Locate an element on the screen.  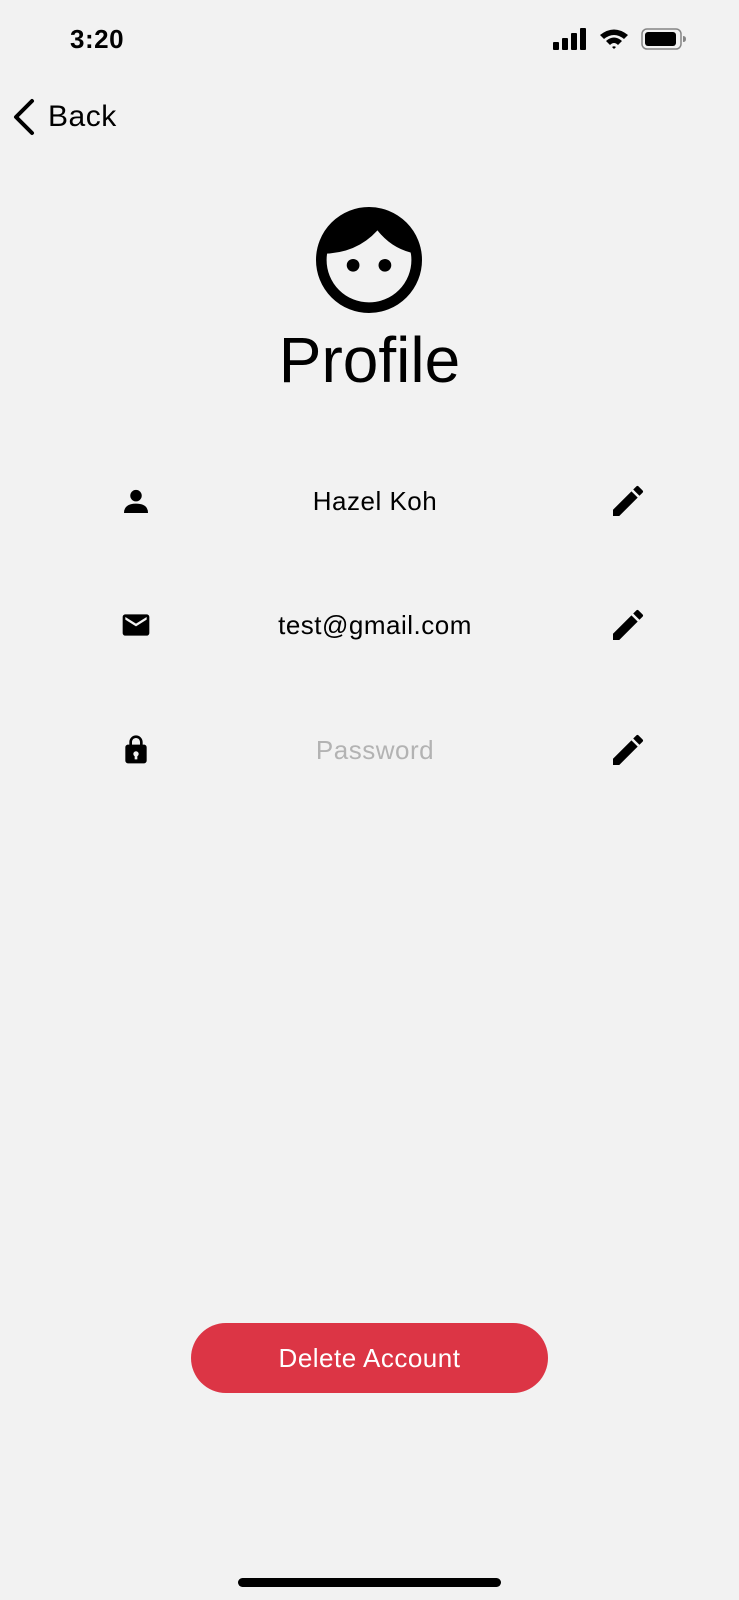
email-value: test@gmail.com is located at coordinates (375, 625).